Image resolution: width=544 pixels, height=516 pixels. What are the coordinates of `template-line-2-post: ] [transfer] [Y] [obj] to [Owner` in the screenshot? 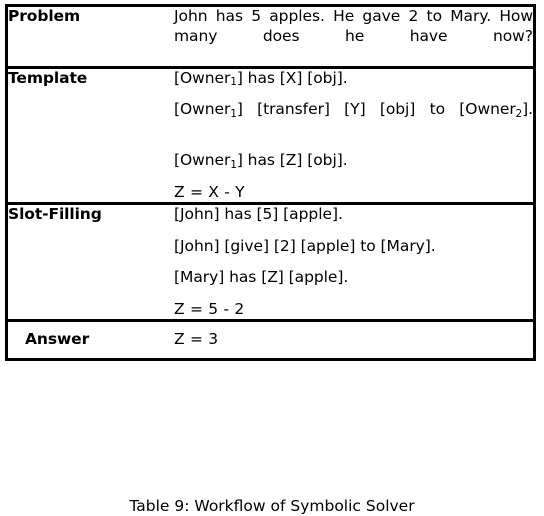 It's located at (376, 109).